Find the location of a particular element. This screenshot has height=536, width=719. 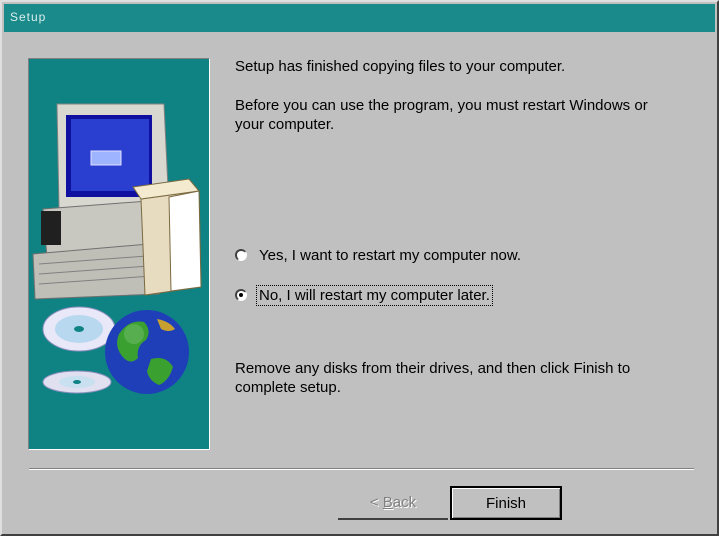

window-title: Setup is located at coordinates (28, 17).